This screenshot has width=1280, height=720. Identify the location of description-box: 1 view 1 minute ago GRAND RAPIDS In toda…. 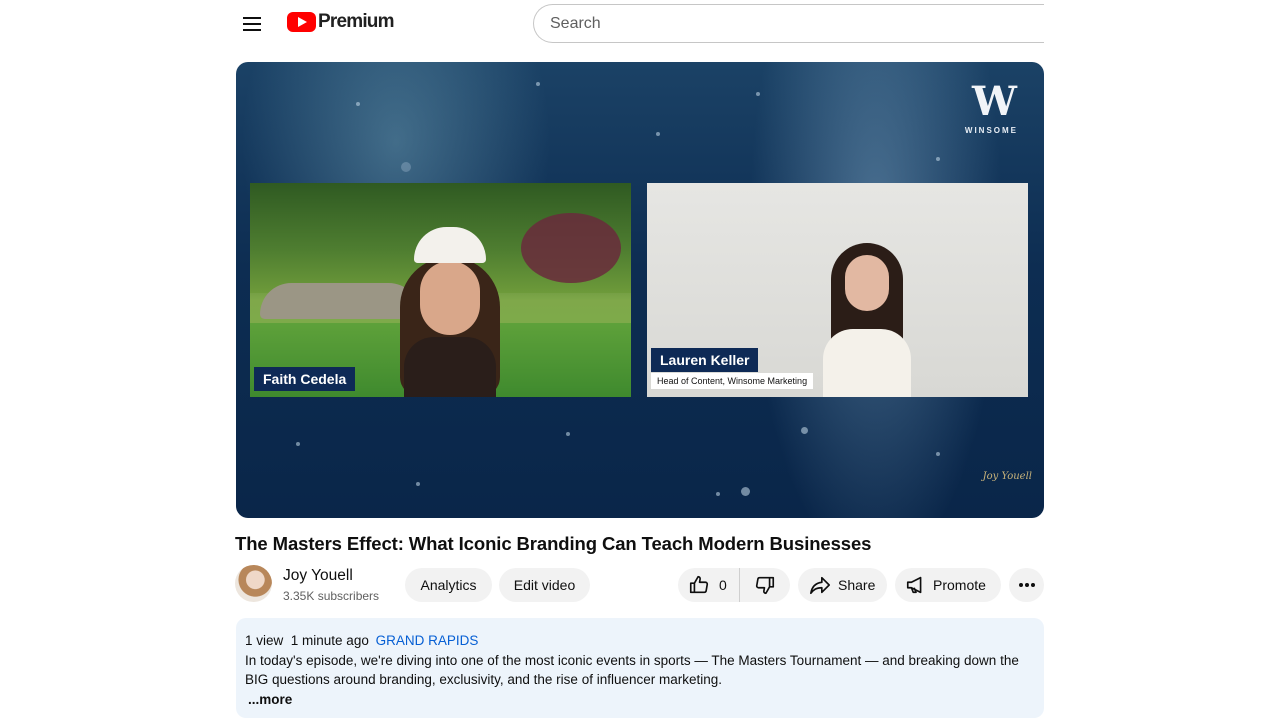
(640, 668).